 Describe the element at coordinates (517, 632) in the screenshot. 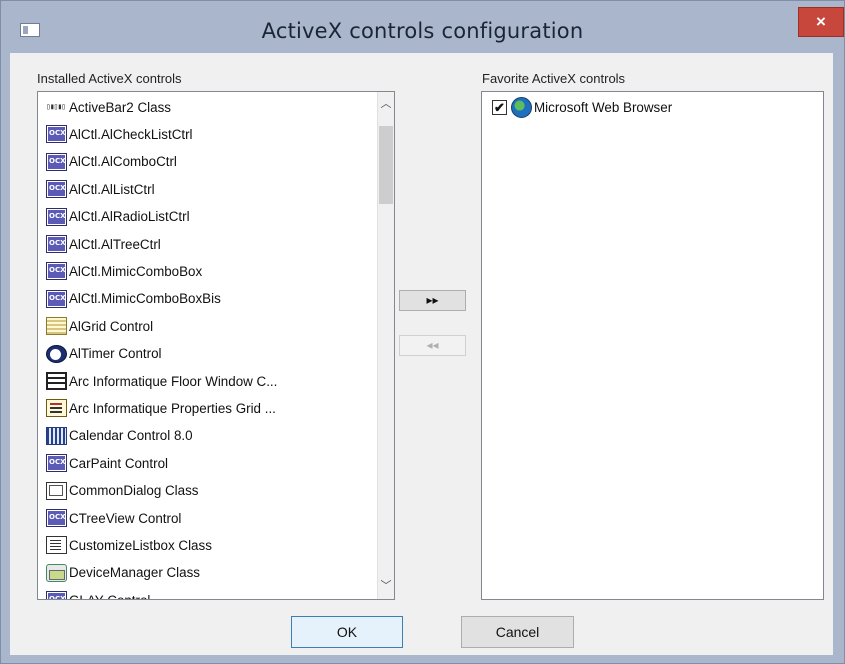

I see `cancel-button: Cancel` at that location.